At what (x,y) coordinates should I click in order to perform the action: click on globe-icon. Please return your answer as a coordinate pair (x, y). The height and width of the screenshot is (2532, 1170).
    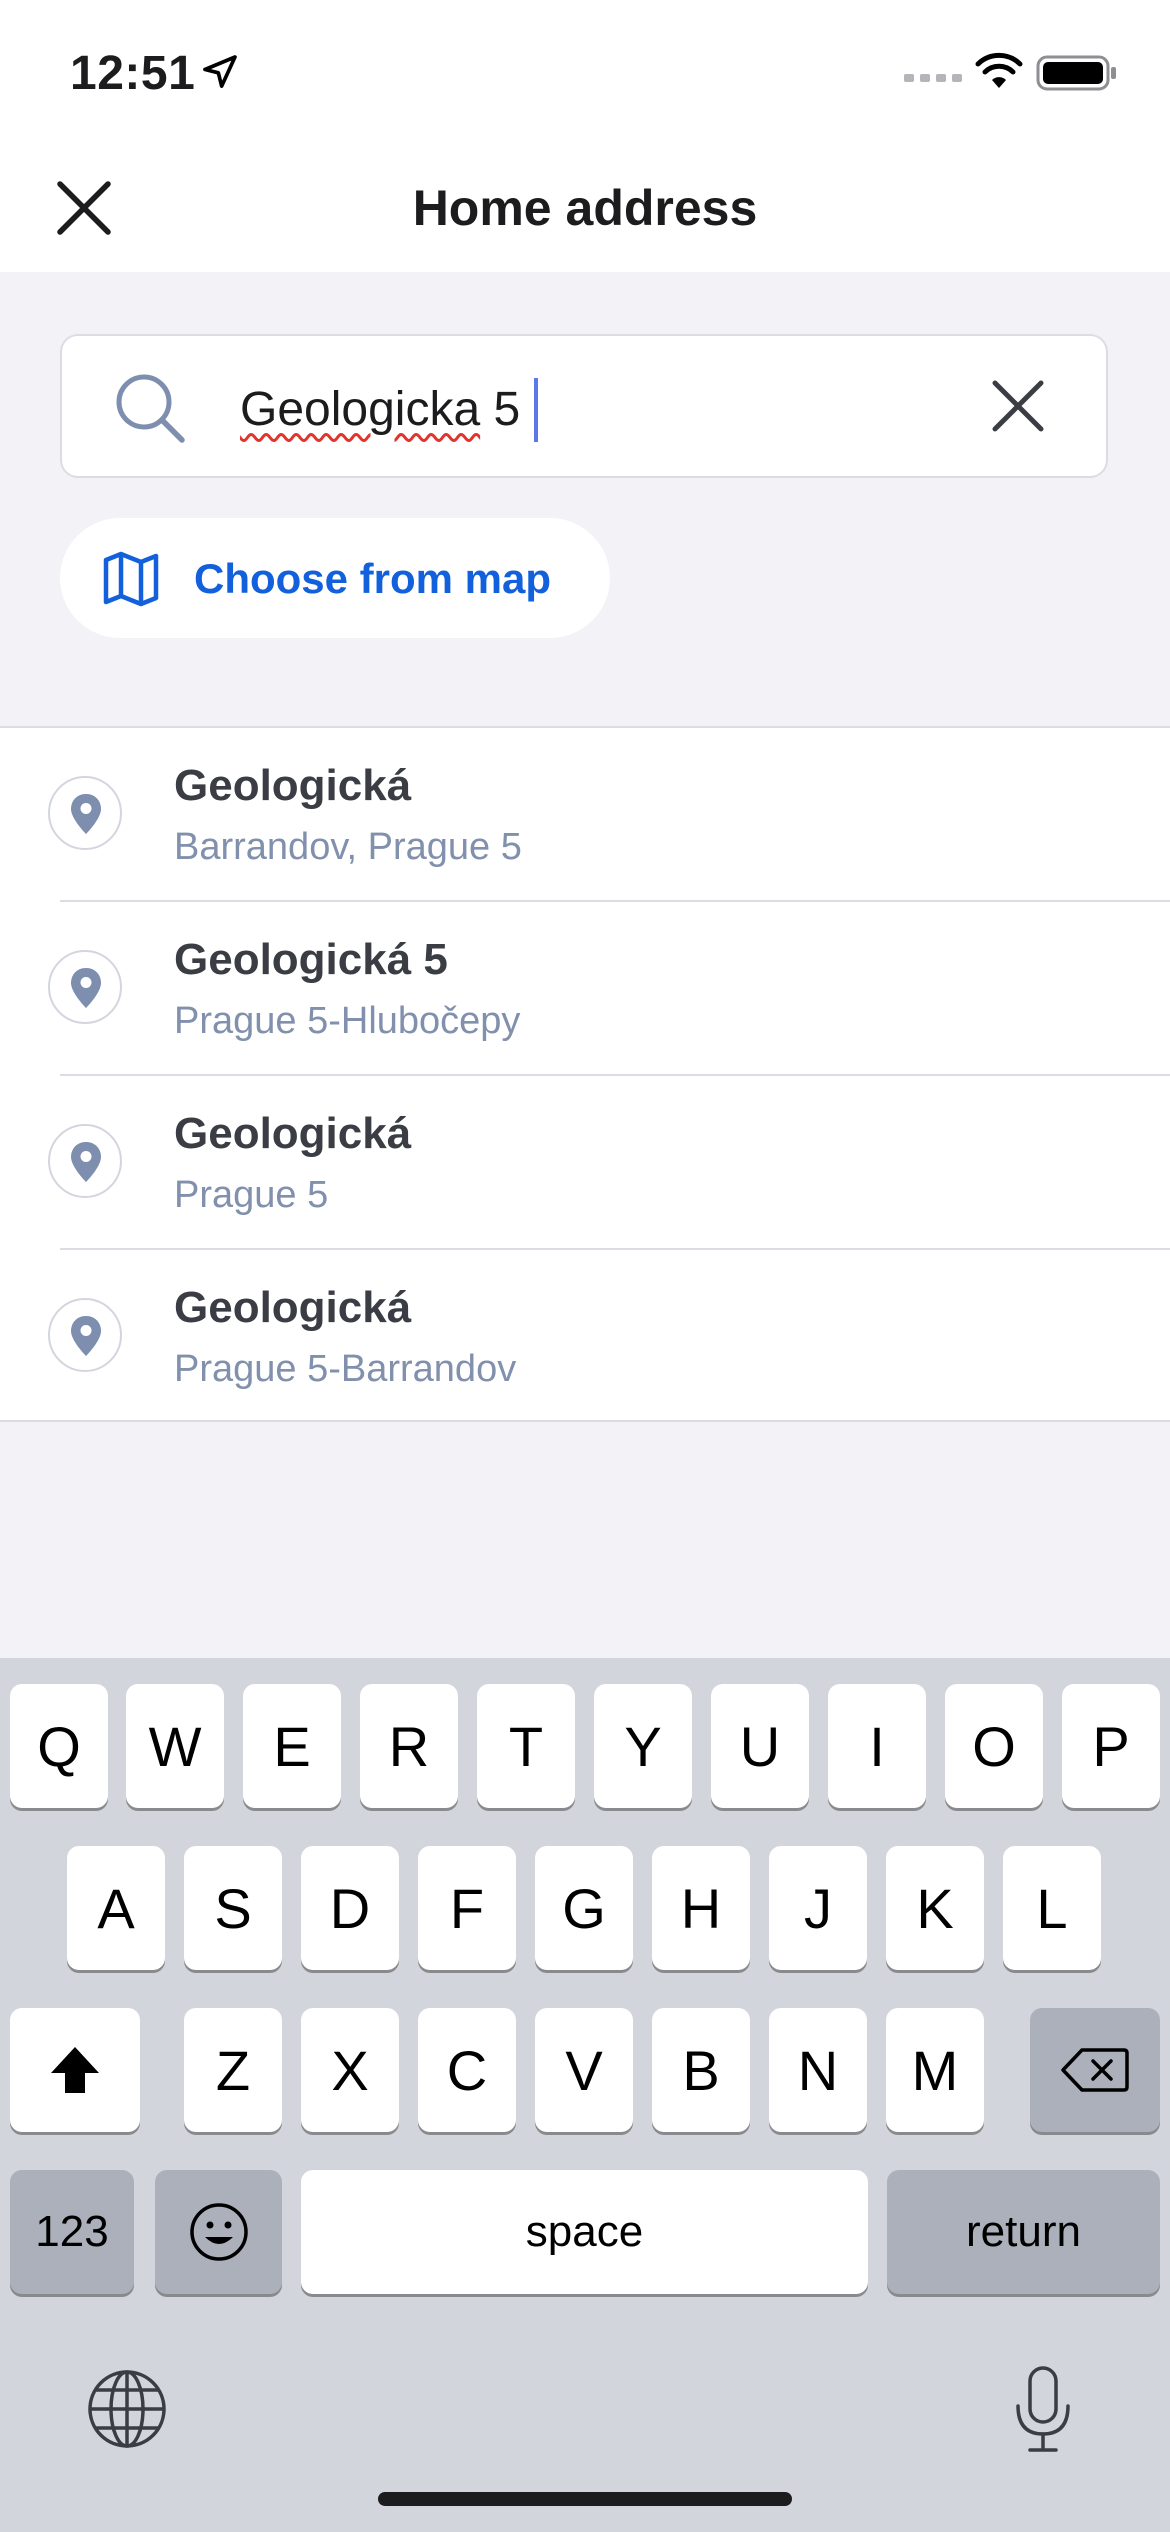
    Looking at the image, I should click on (127, 2409).